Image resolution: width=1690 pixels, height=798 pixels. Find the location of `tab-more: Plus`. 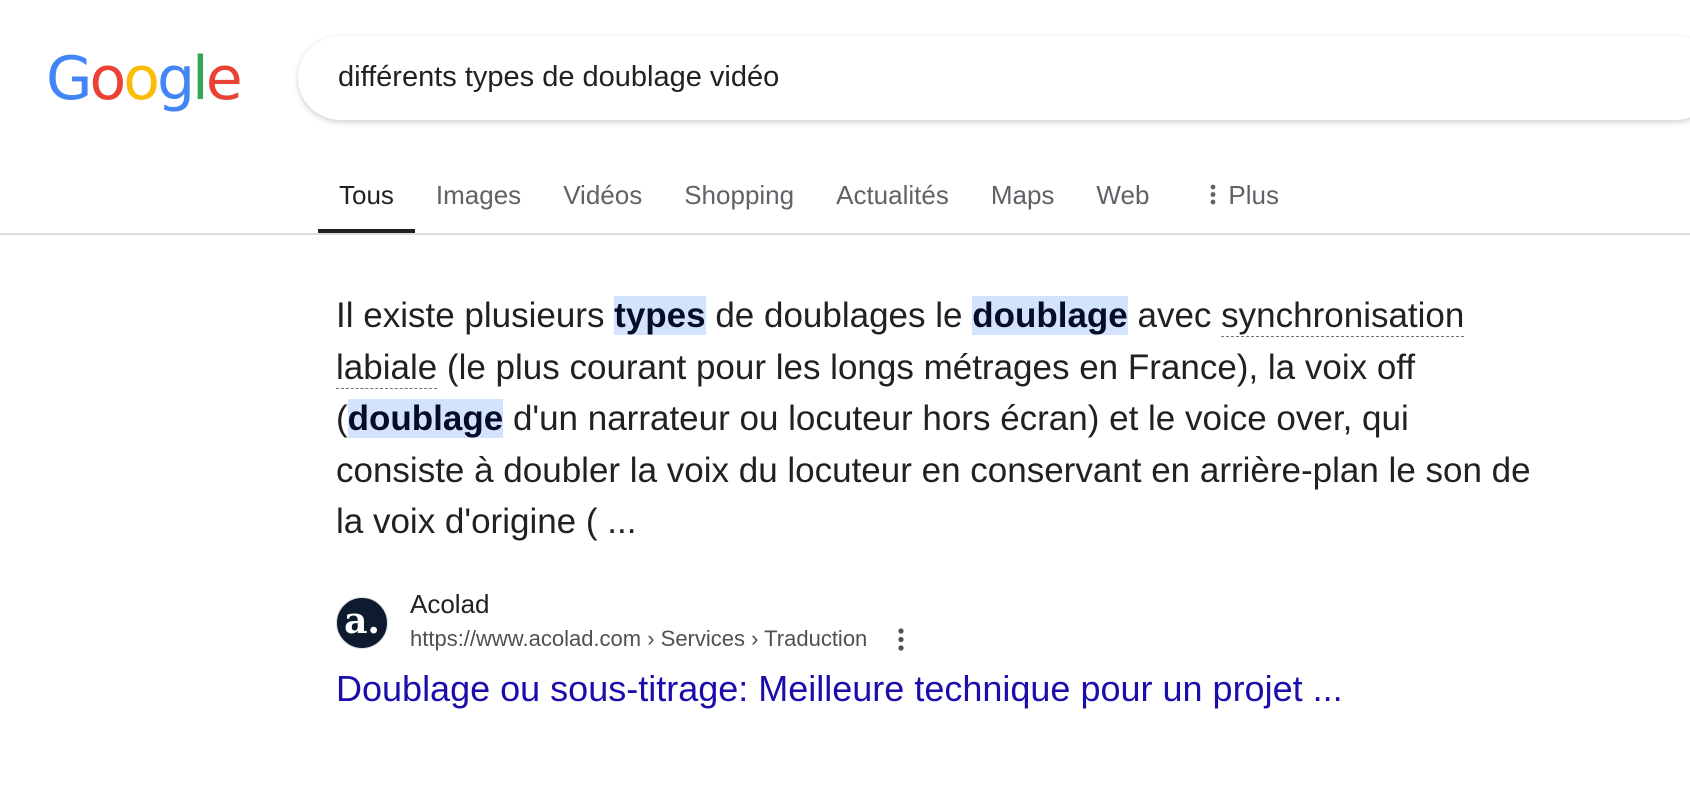

tab-more: Plus is located at coordinates (1235, 198).